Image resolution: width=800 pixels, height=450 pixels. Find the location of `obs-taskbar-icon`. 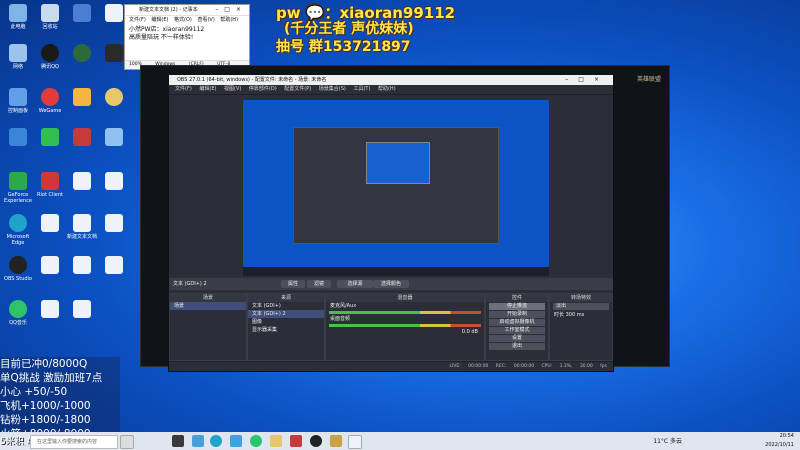

obs-taskbar-icon is located at coordinates (316, 441).